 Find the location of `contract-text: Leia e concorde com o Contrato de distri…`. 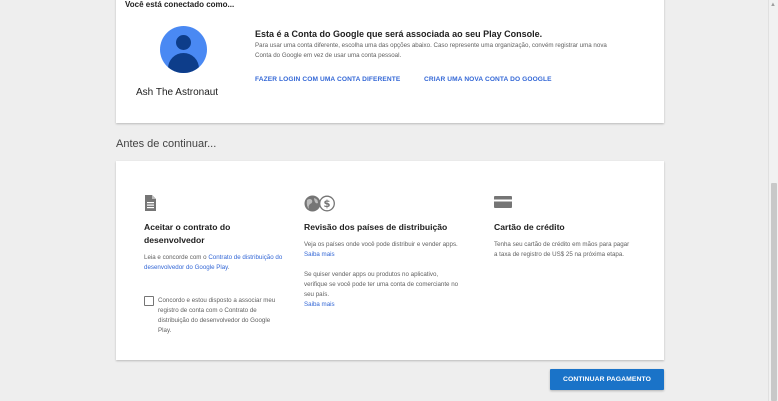

contract-text: Leia e concorde com o Contrato de distri… is located at coordinates (214, 263).